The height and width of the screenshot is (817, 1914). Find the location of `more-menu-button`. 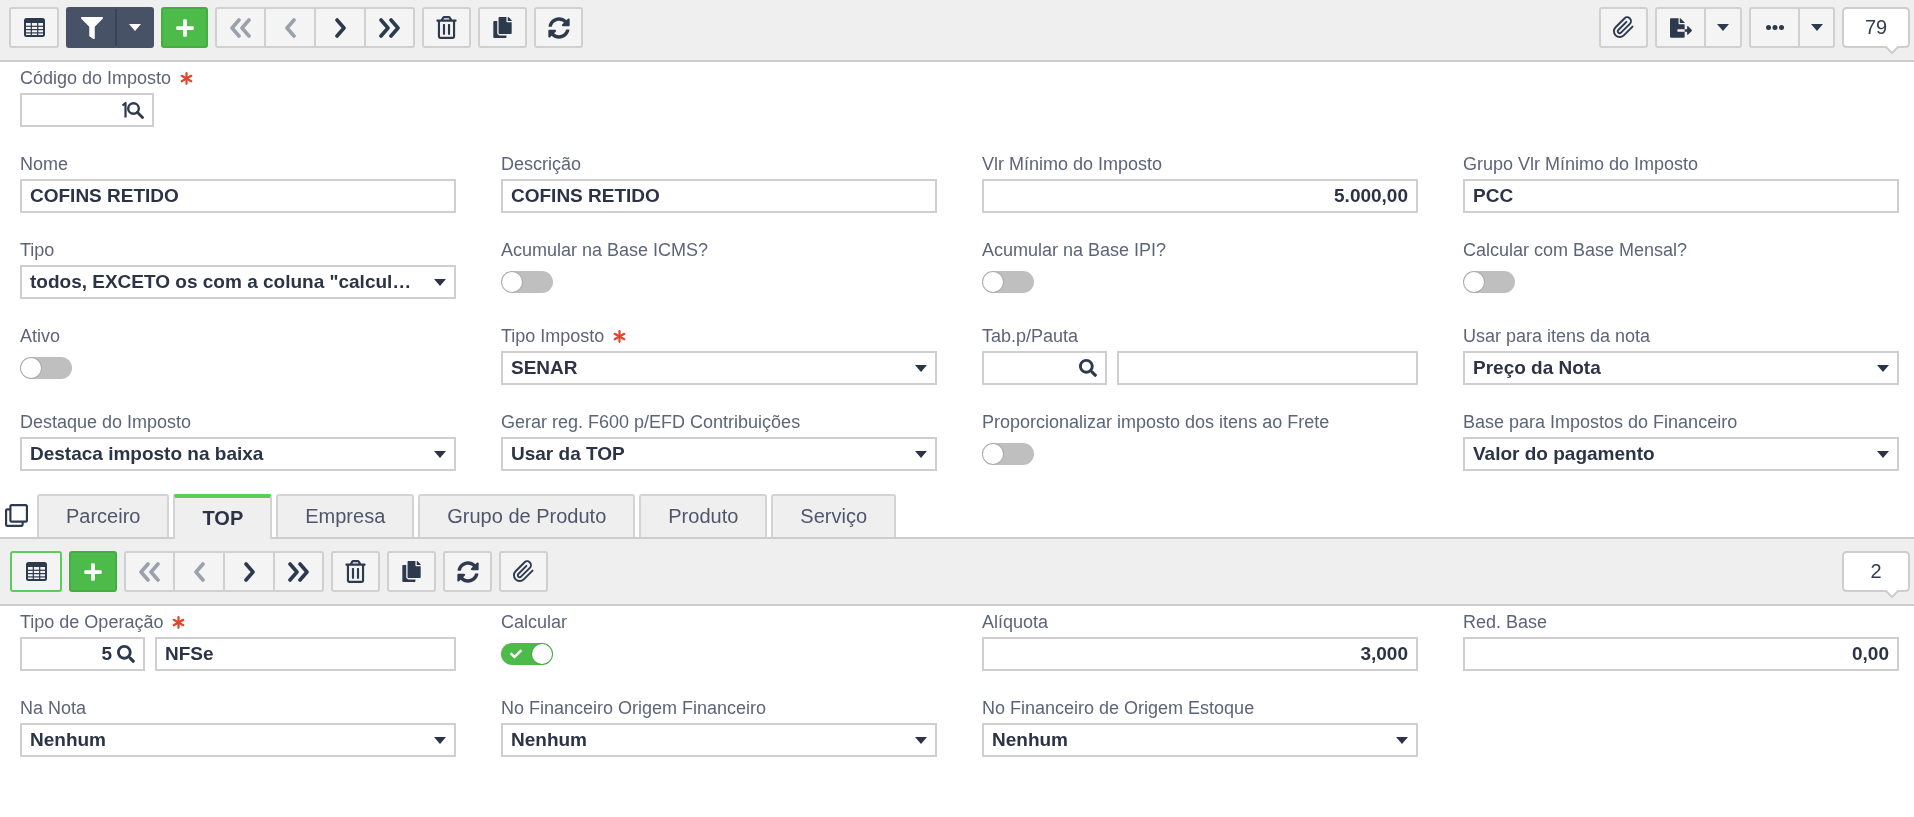

more-menu-button is located at coordinates (1817, 27).